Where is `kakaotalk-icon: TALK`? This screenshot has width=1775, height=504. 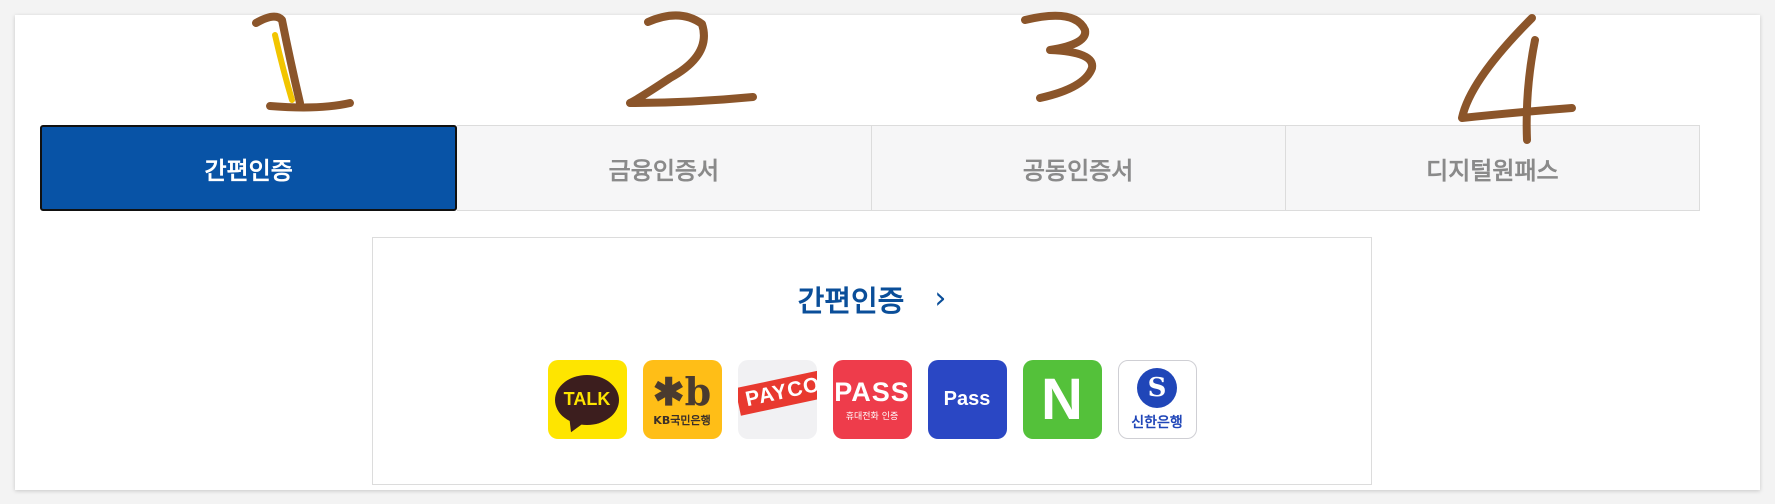
kakaotalk-icon: TALK is located at coordinates (587, 399).